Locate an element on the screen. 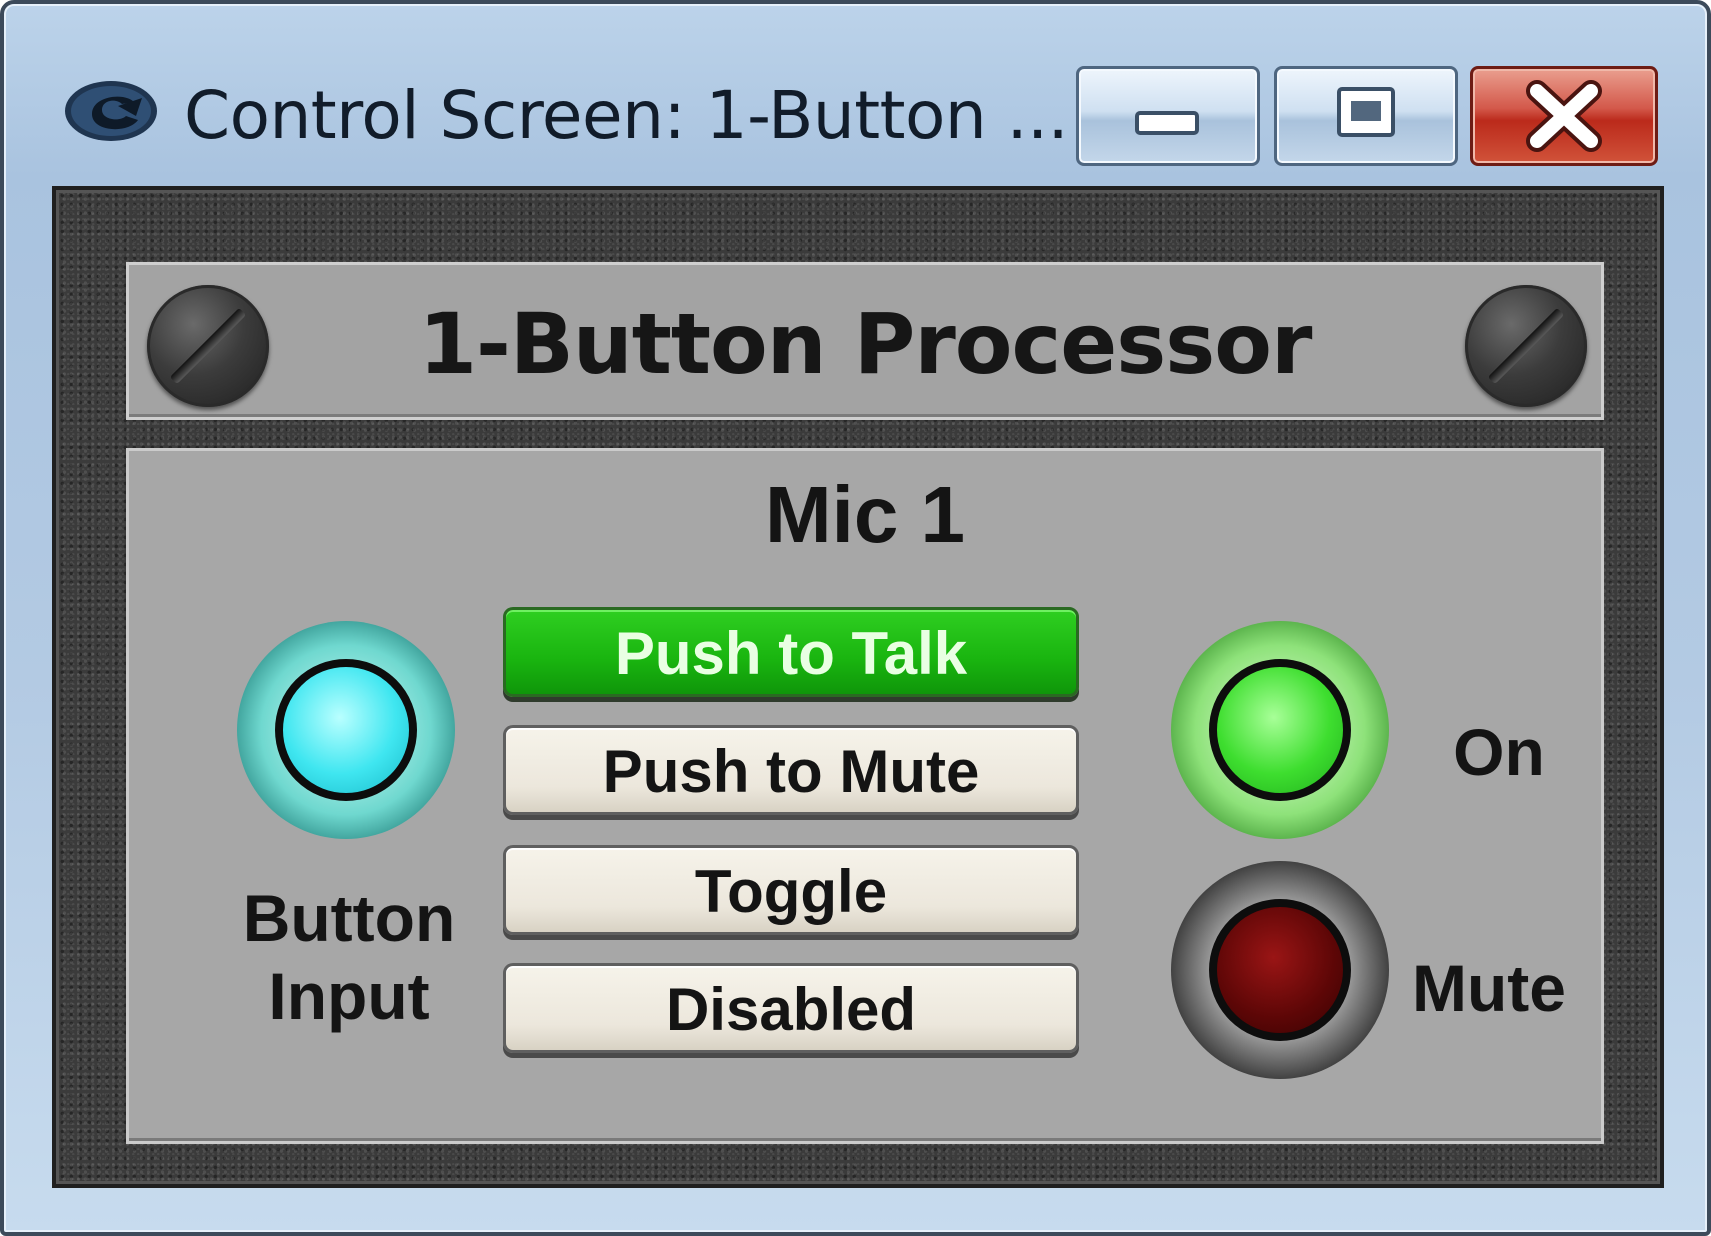 The height and width of the screenshot is (1236, 1711). minimize-button is located at coordinates (1168, 116).